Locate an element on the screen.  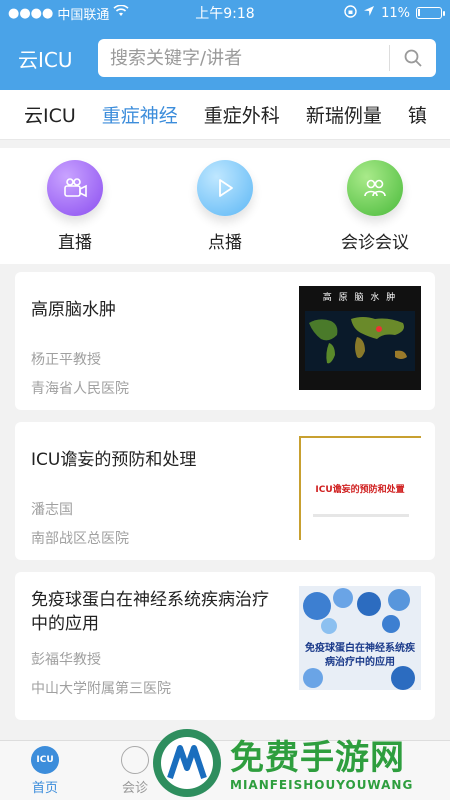
lecture-title: ICU谵妄的预防和处理 is located at coordinates (114, 460).